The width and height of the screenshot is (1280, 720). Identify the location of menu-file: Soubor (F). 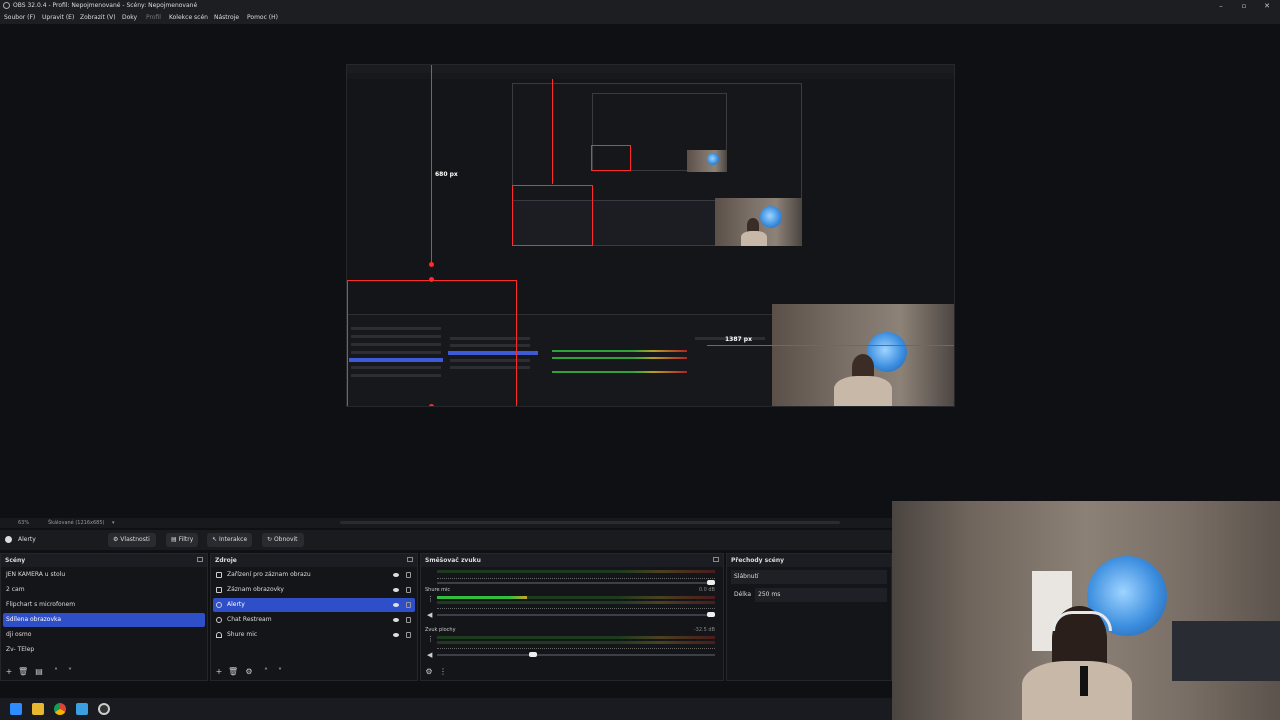
(19, 17).